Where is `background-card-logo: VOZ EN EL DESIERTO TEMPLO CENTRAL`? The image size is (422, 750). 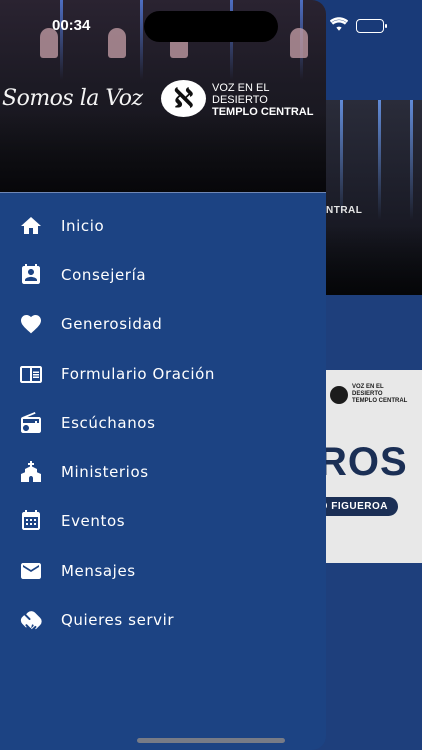 background-card-logo: VOZ EN EL DESIERTO TEMPLO CENTRAL is located at coordinates (368, 394).